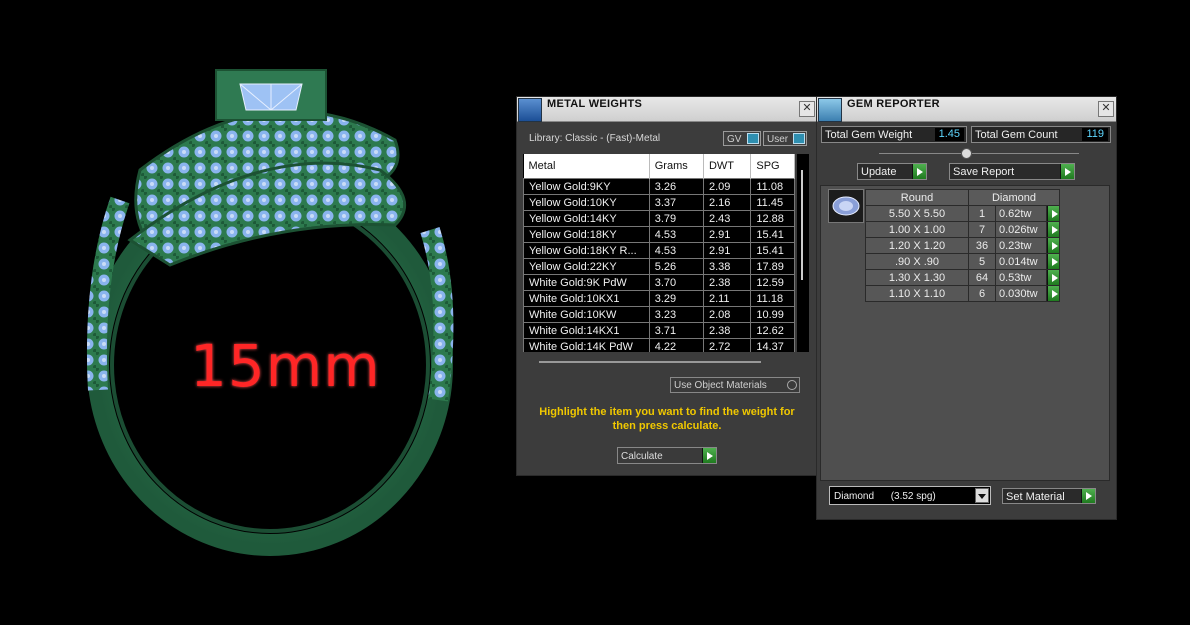 This screenshot has width=1190, height=625. Describe the element at coordinates (982, 293) in the screenshot. I see `gem-count: 6` at that location.